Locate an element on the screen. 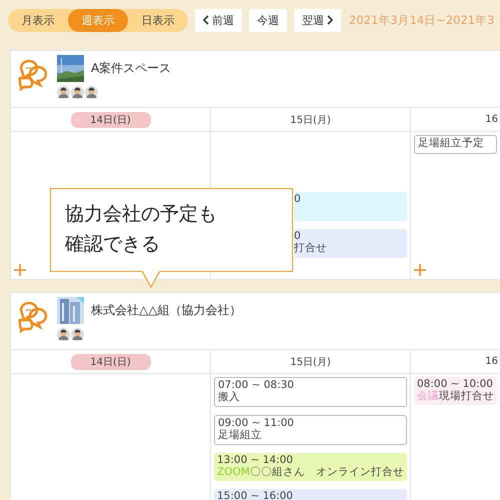 This screenshot has height=500, width=500. space-title: 株式会社△△組（協力会社） is located at coordinates (166, 310).